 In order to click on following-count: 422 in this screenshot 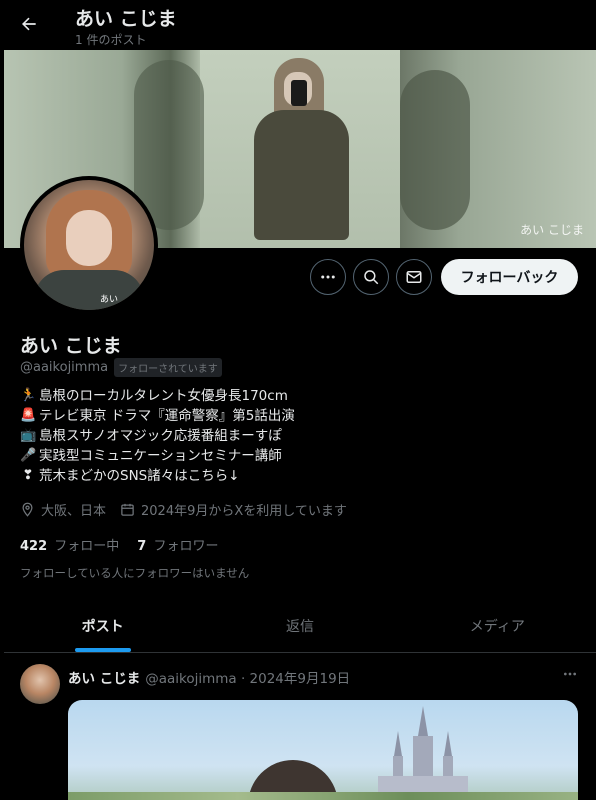, I will do `click(34, 546)`.